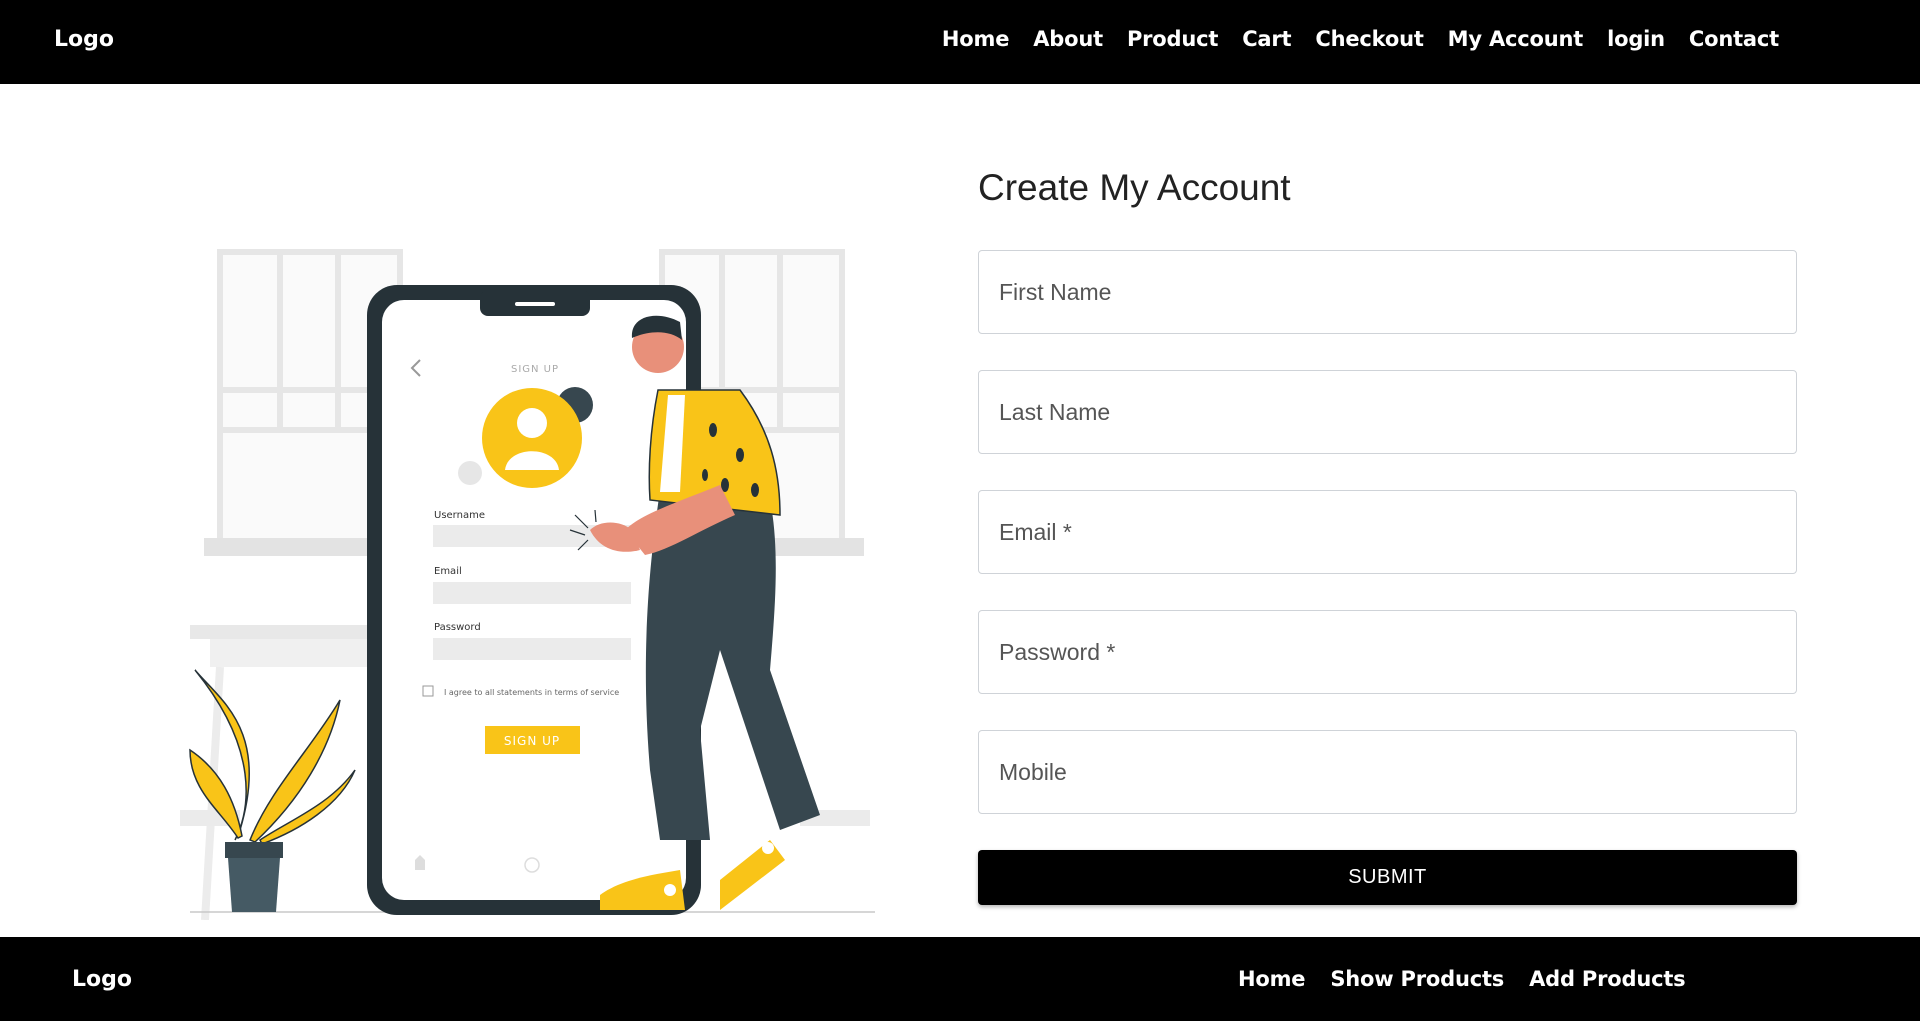  I want to click on phone-email-label: Email, so click(448, 571).